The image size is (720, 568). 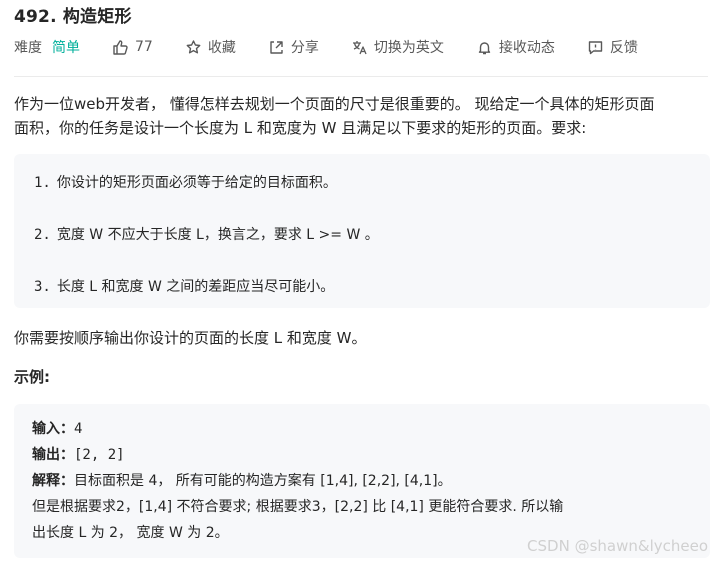 I want to click on favorite-label: 收藏, so click(x=221, y=48).